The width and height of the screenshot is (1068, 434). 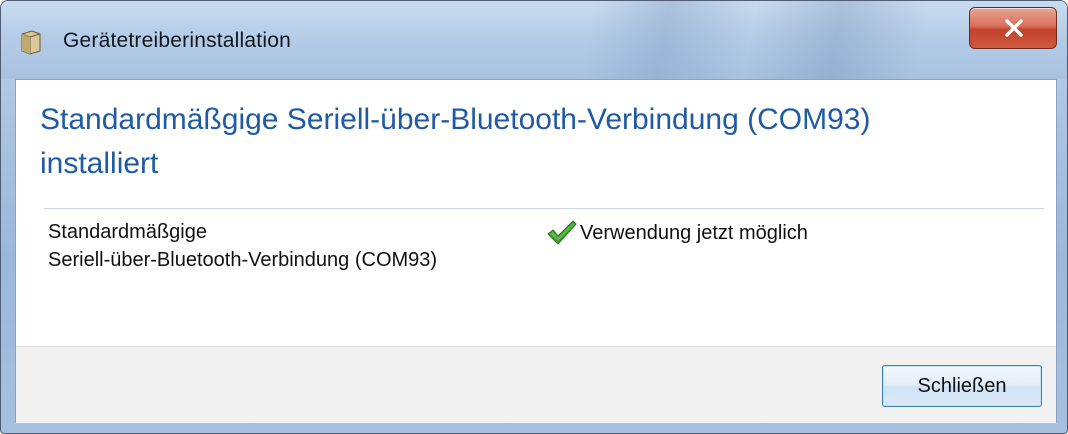 What do you see at coordinates (962, 386) in the screenshot?
I see `schliessen-button: Schließen` at bounding box center [962, 386].